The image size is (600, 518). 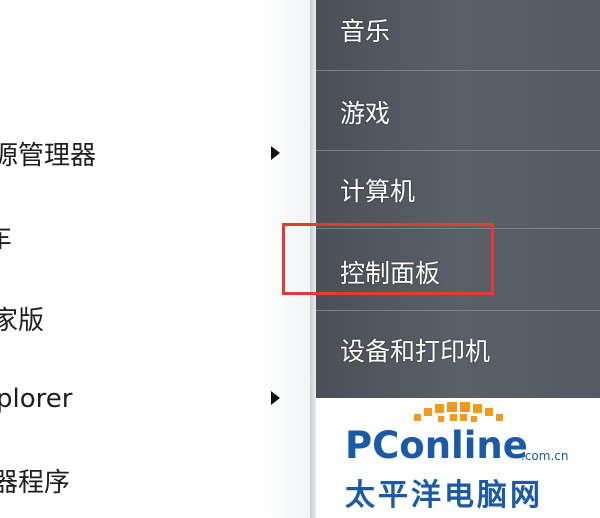 What do you see at coordinates (388, 259) in the screenshot?
I see `control-panel-highlight-box` at bounding box center [388, 259].